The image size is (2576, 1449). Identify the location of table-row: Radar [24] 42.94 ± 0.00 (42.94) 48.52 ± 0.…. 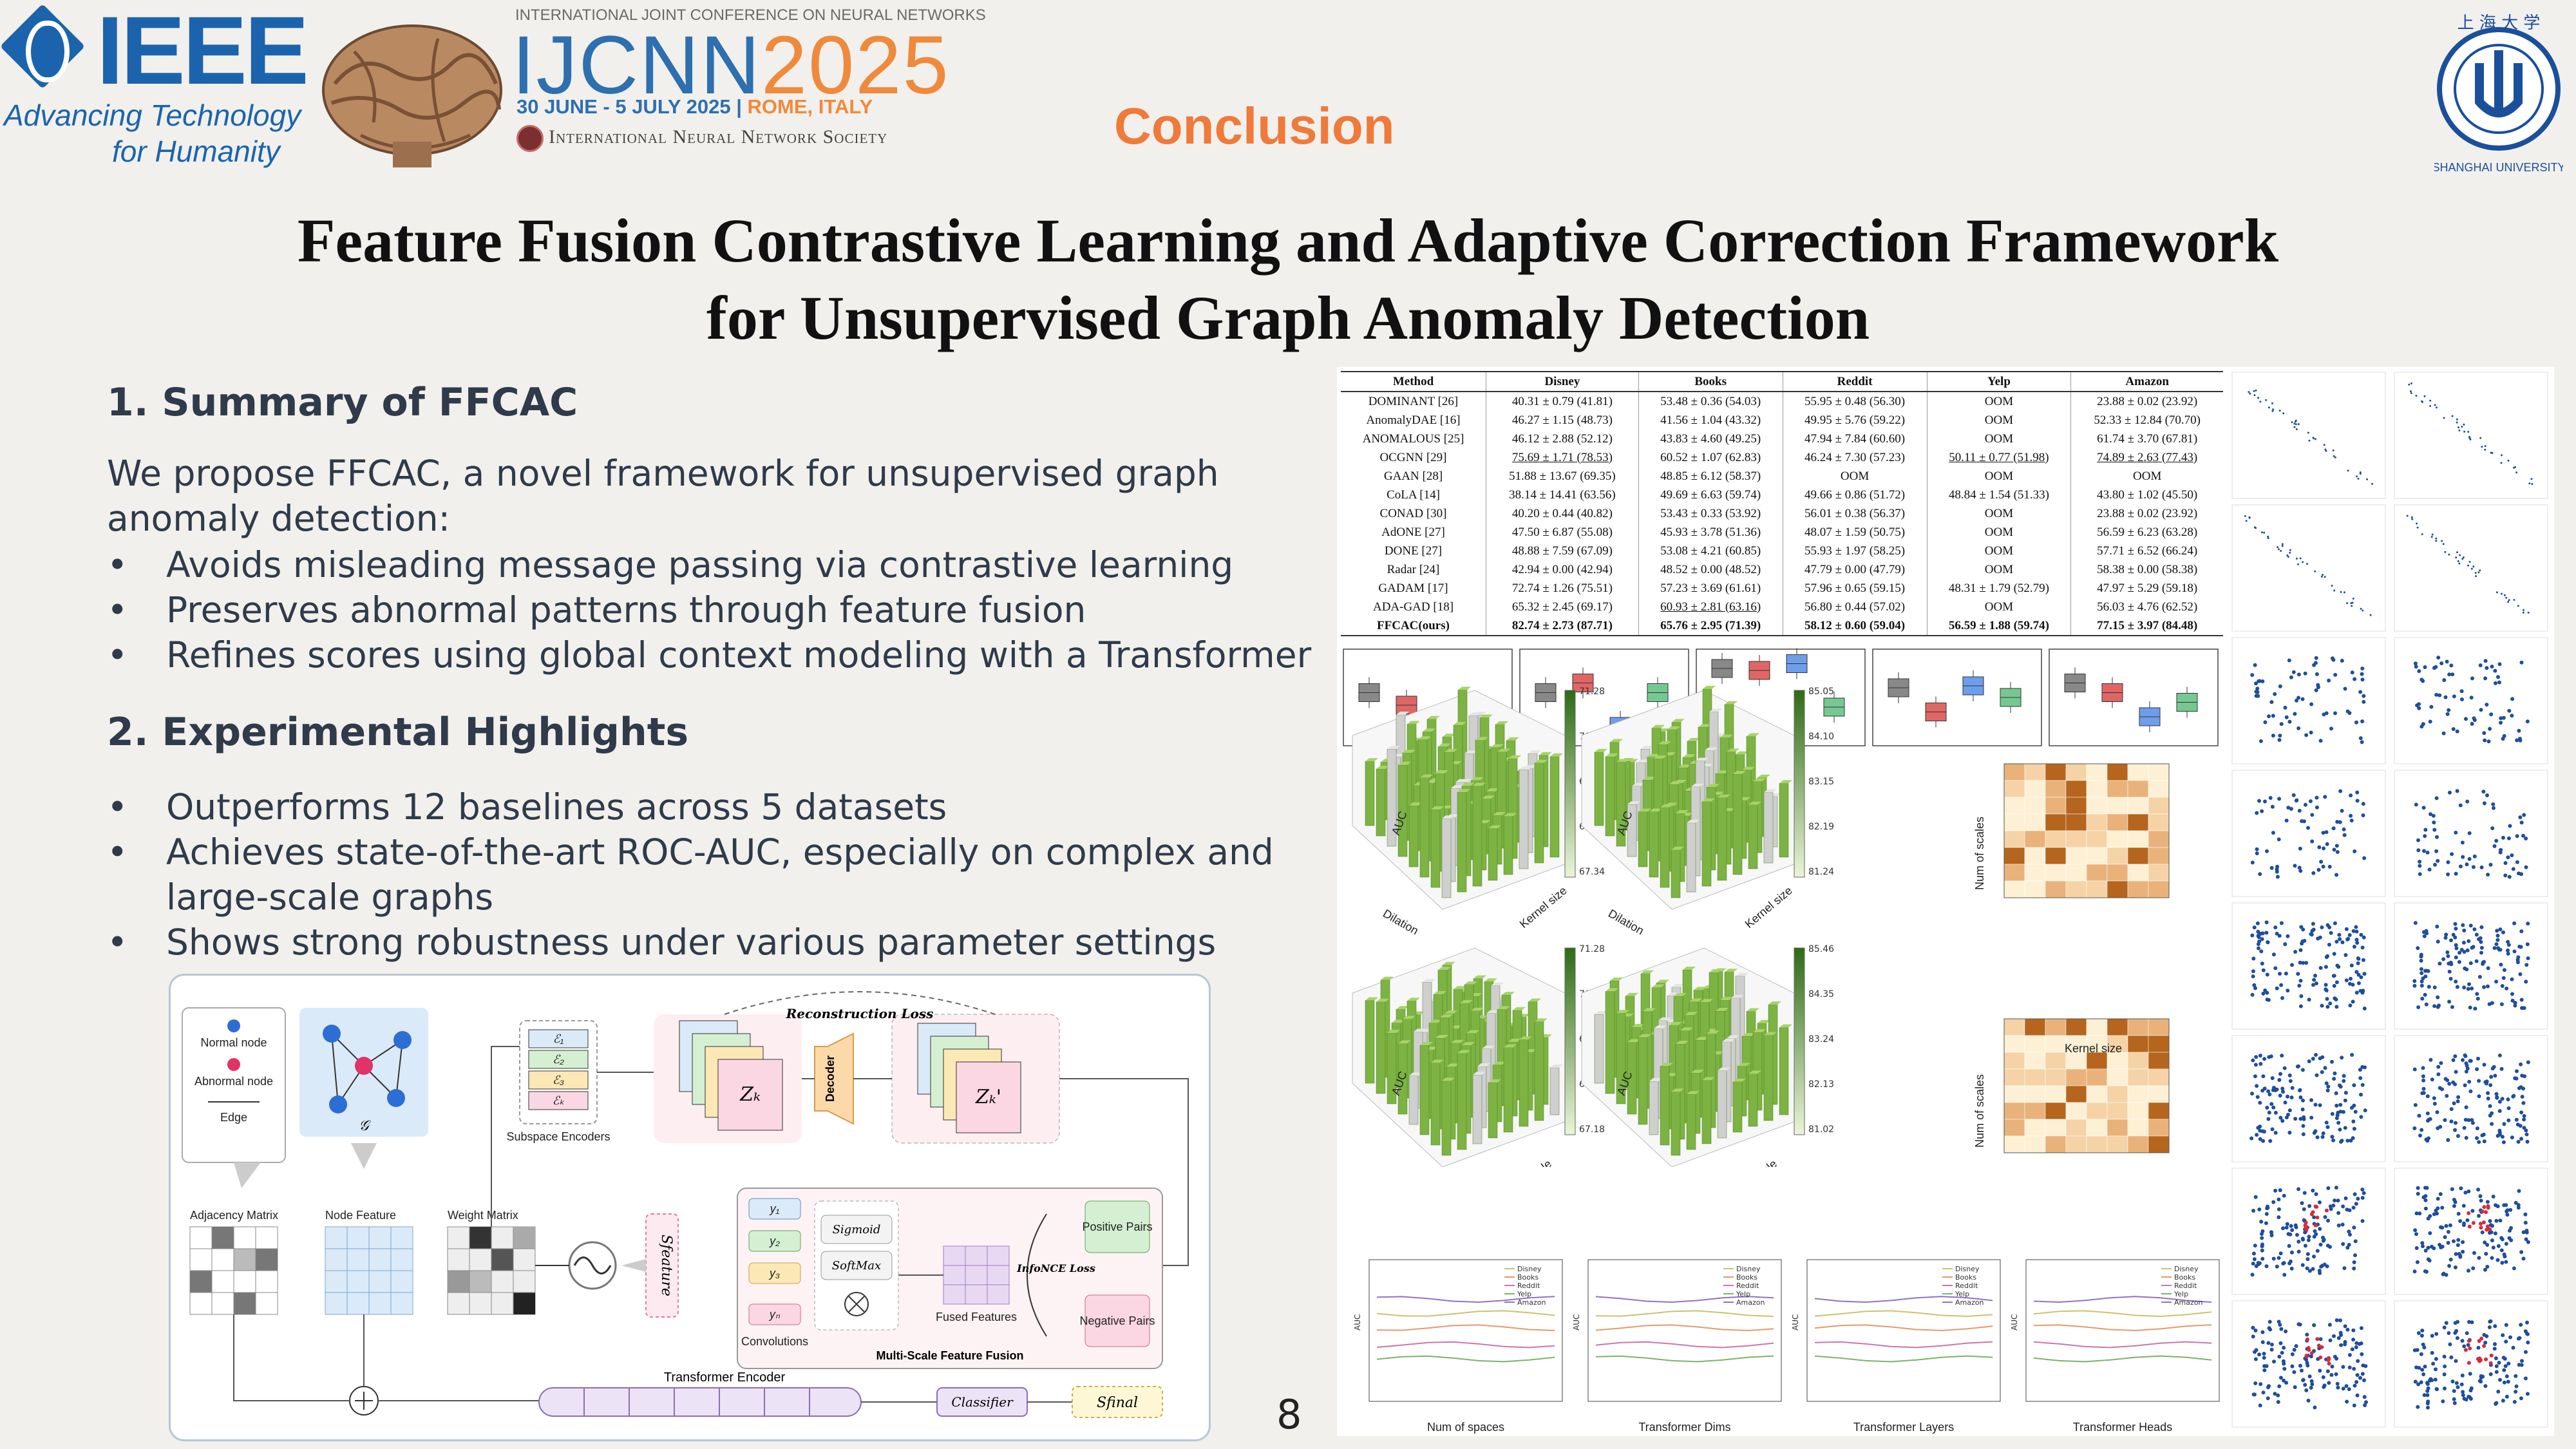
(1782, 570).